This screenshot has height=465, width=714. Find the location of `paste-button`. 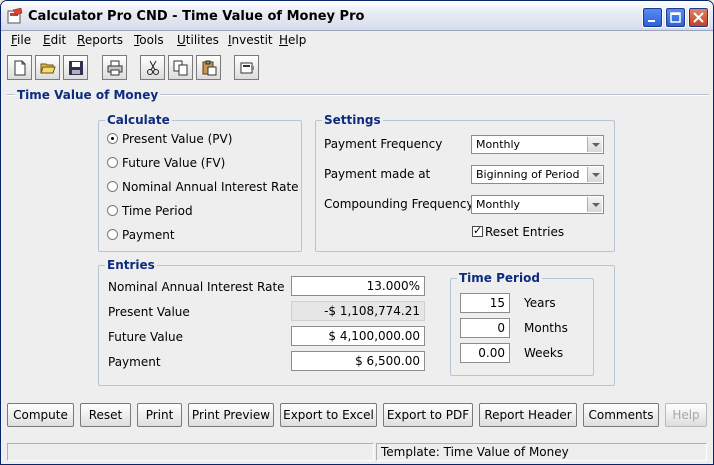

paste-button is located at coordinates (208, 67).